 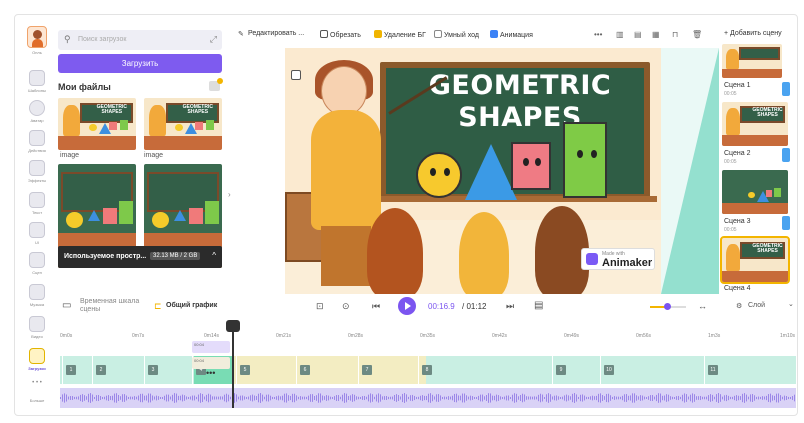 I want to click on rail-item-scene: Сцен, so click(x=37, y=263).